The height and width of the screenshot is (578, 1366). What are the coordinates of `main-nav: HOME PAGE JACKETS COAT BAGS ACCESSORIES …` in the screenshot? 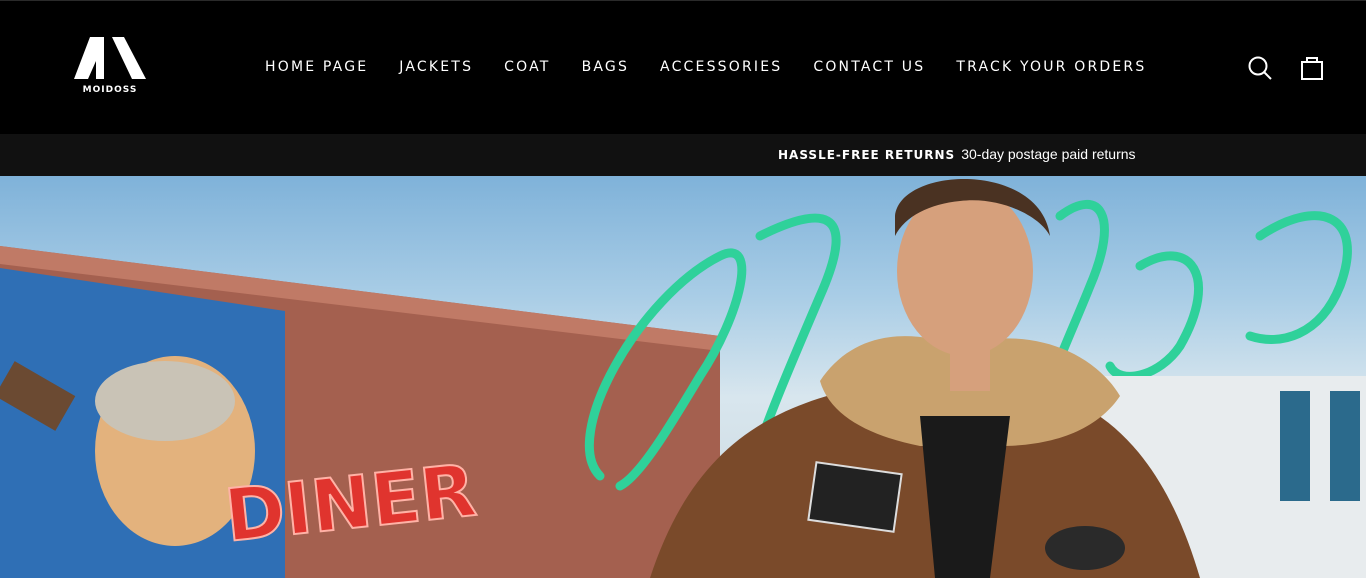 It's located at (705, 67).